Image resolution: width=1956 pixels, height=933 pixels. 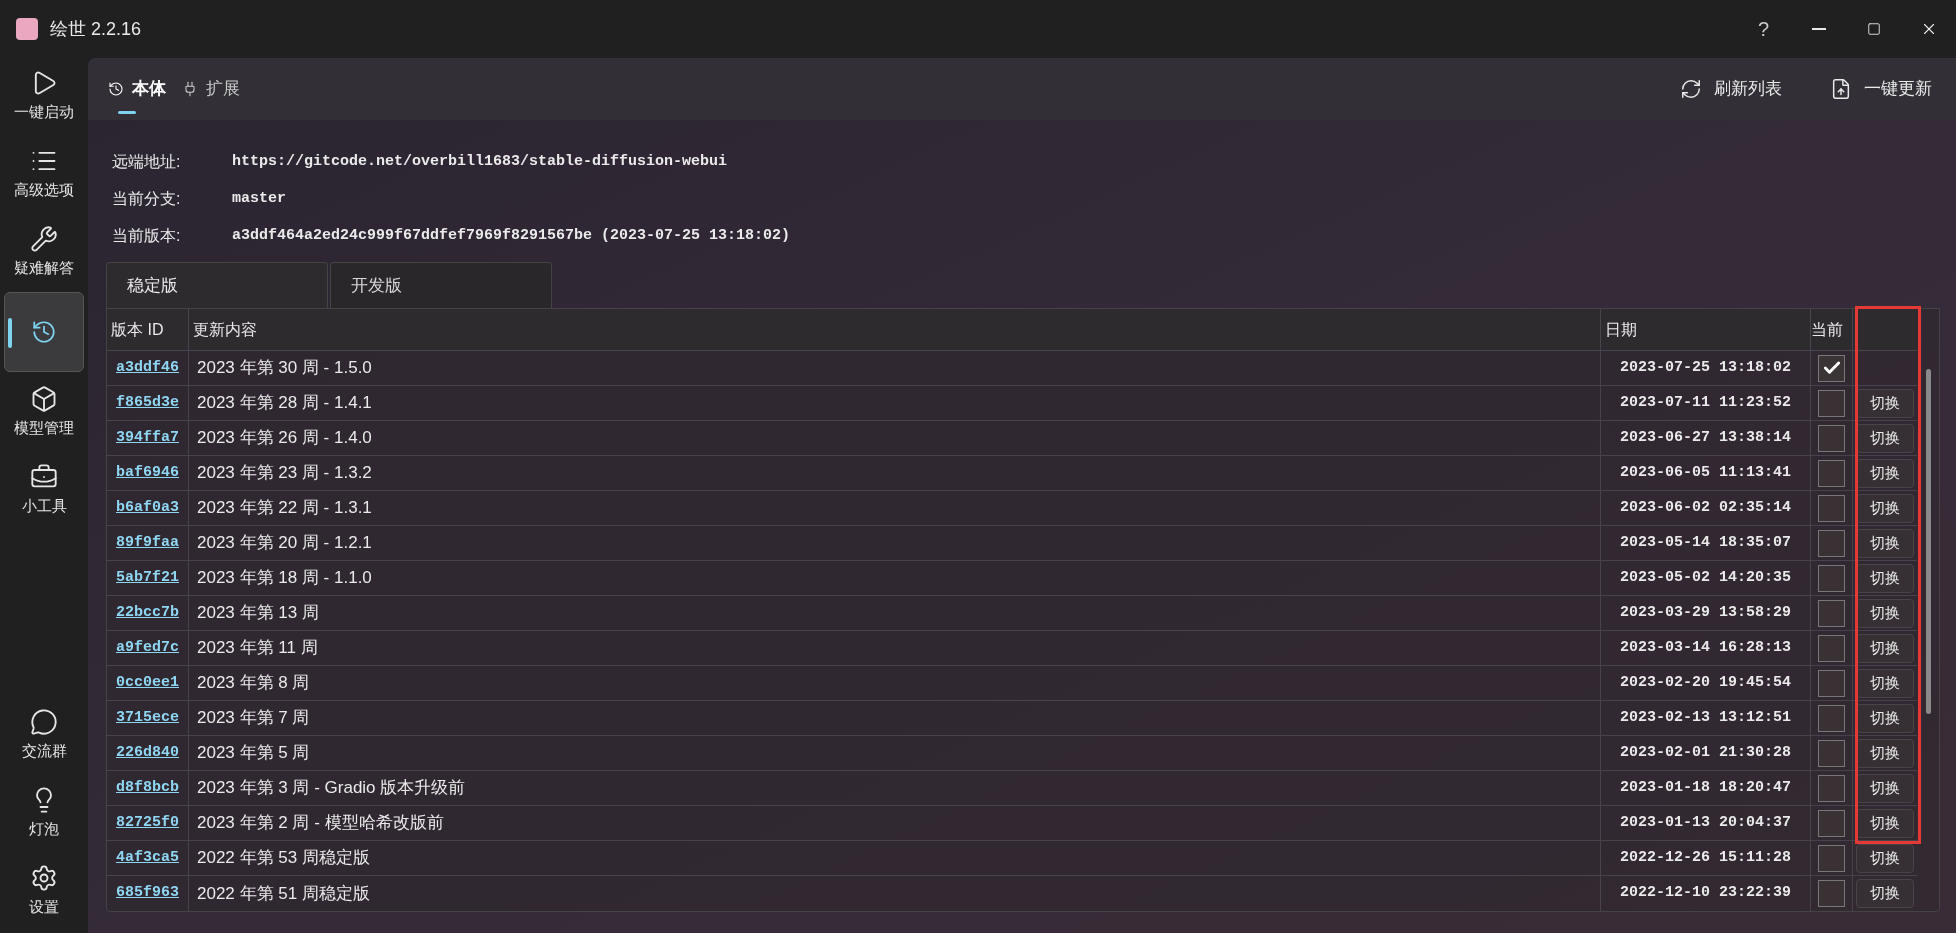 What do you see at coordinates (44, 813) in the screenshot?
I see `sidebar-item: 灯泡` at bounding box center [44, 813].